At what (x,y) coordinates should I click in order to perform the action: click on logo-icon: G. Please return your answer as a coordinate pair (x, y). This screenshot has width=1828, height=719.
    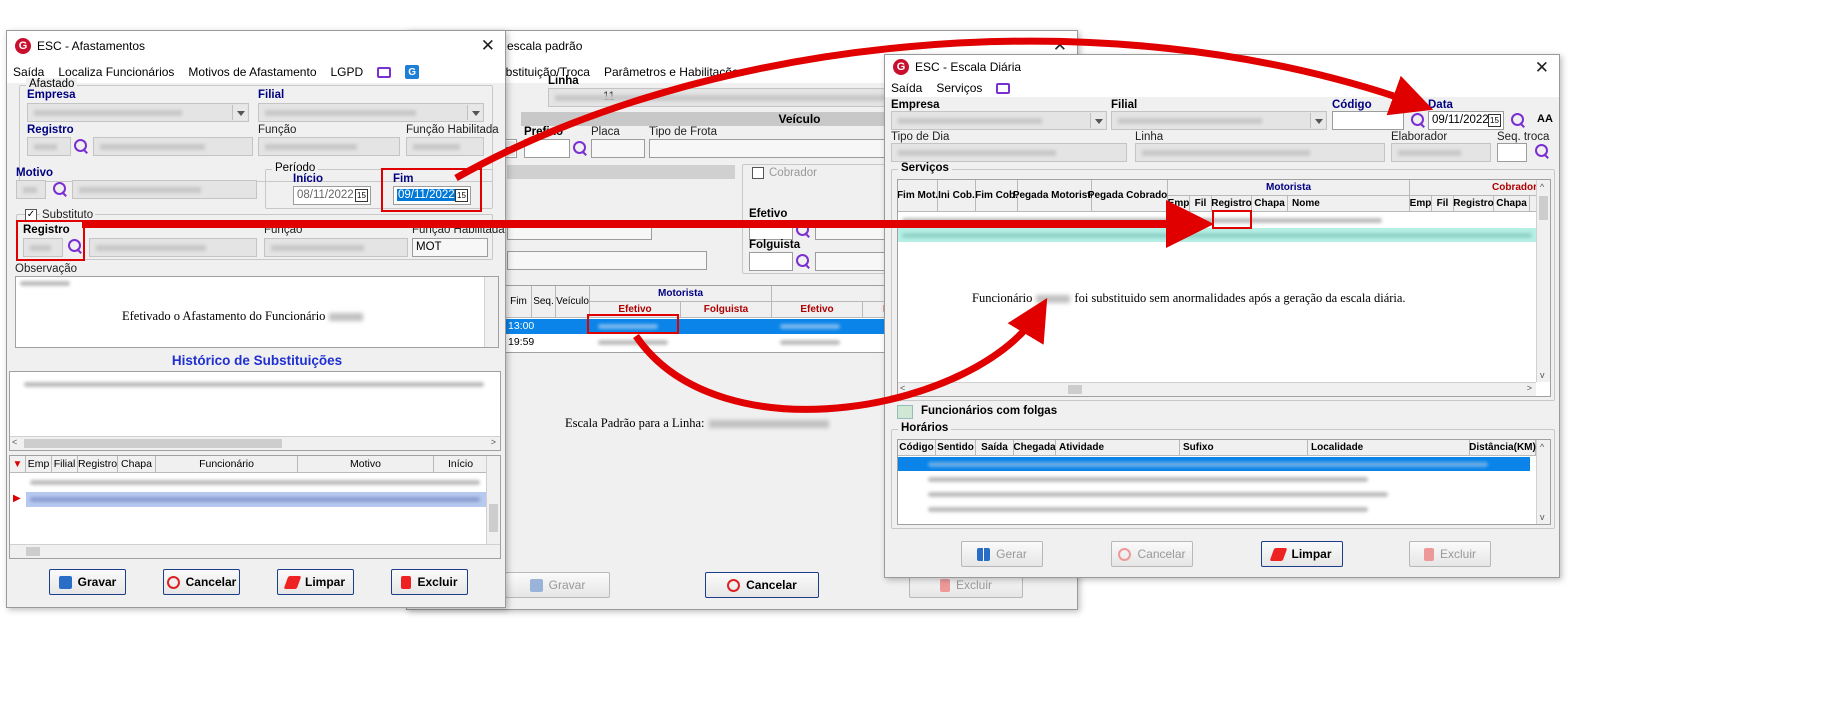
    Looking at the image, I should click on (412, 72).